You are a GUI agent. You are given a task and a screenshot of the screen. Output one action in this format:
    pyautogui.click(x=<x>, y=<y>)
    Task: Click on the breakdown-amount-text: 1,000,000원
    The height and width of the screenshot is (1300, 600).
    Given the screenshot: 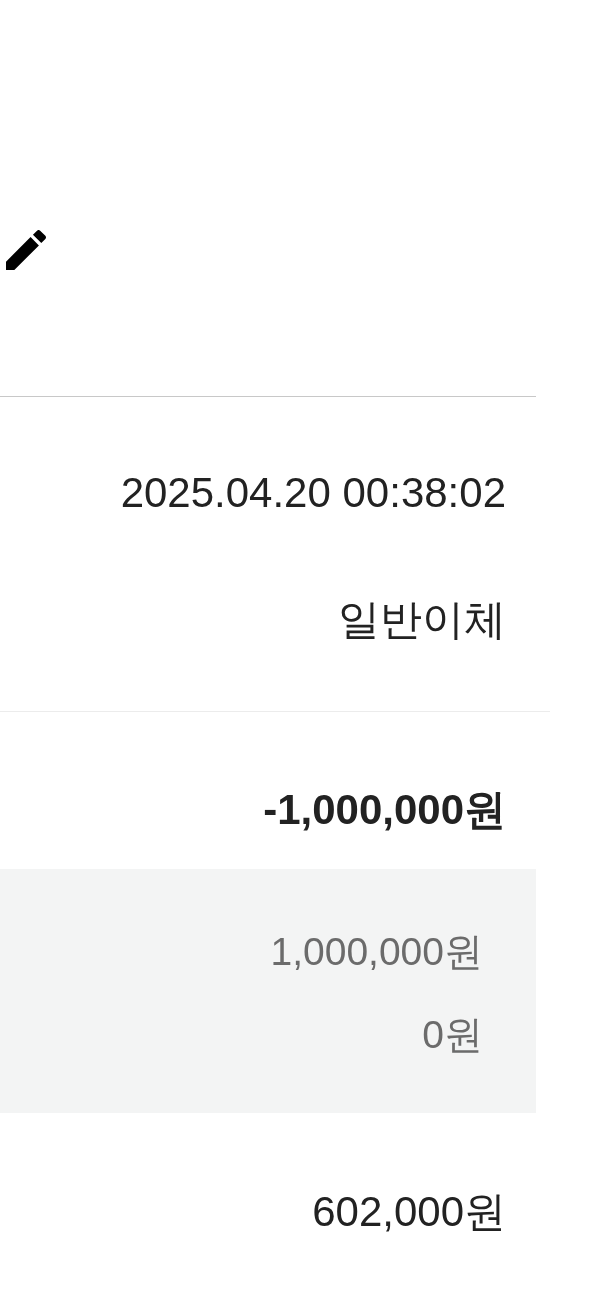 What is the action you would take?
    pyautogui.click(x=376, y=952)
    